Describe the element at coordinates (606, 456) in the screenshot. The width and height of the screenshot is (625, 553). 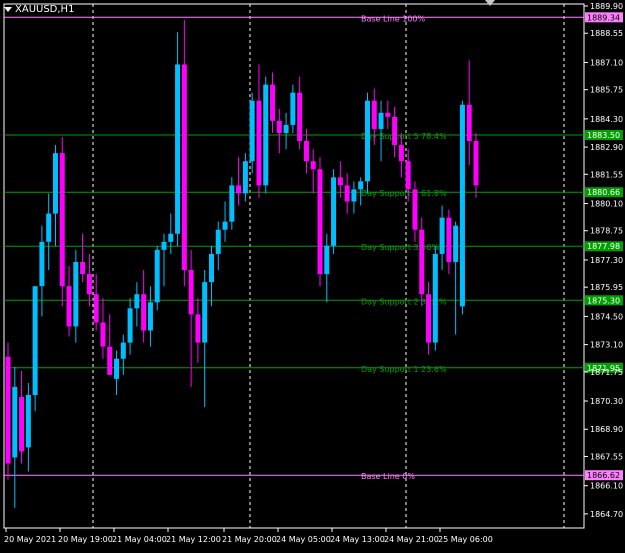
I see `y-tick-label: 1867.55` at that location.